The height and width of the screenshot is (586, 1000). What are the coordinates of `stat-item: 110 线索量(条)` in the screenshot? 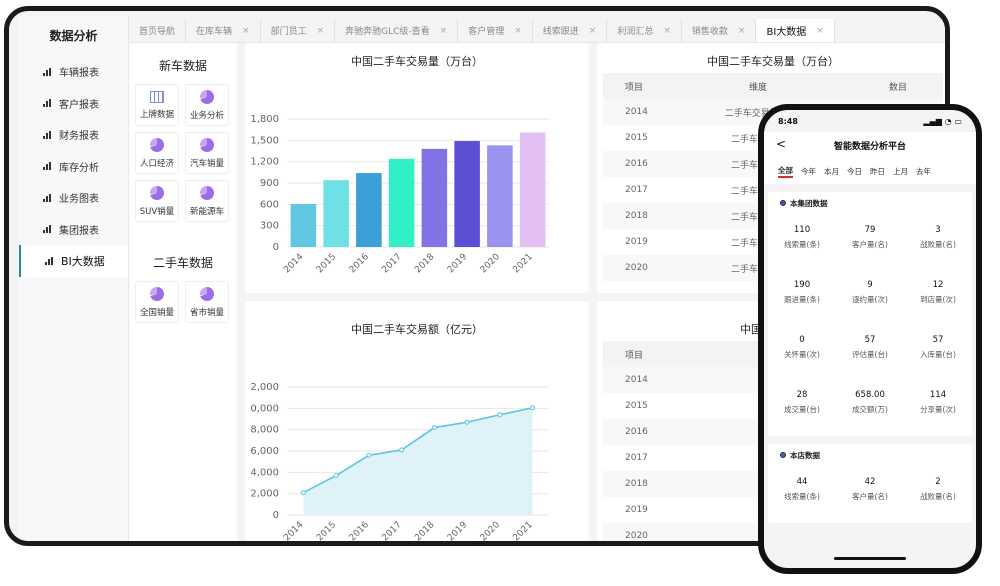 It's located at (802, 237).